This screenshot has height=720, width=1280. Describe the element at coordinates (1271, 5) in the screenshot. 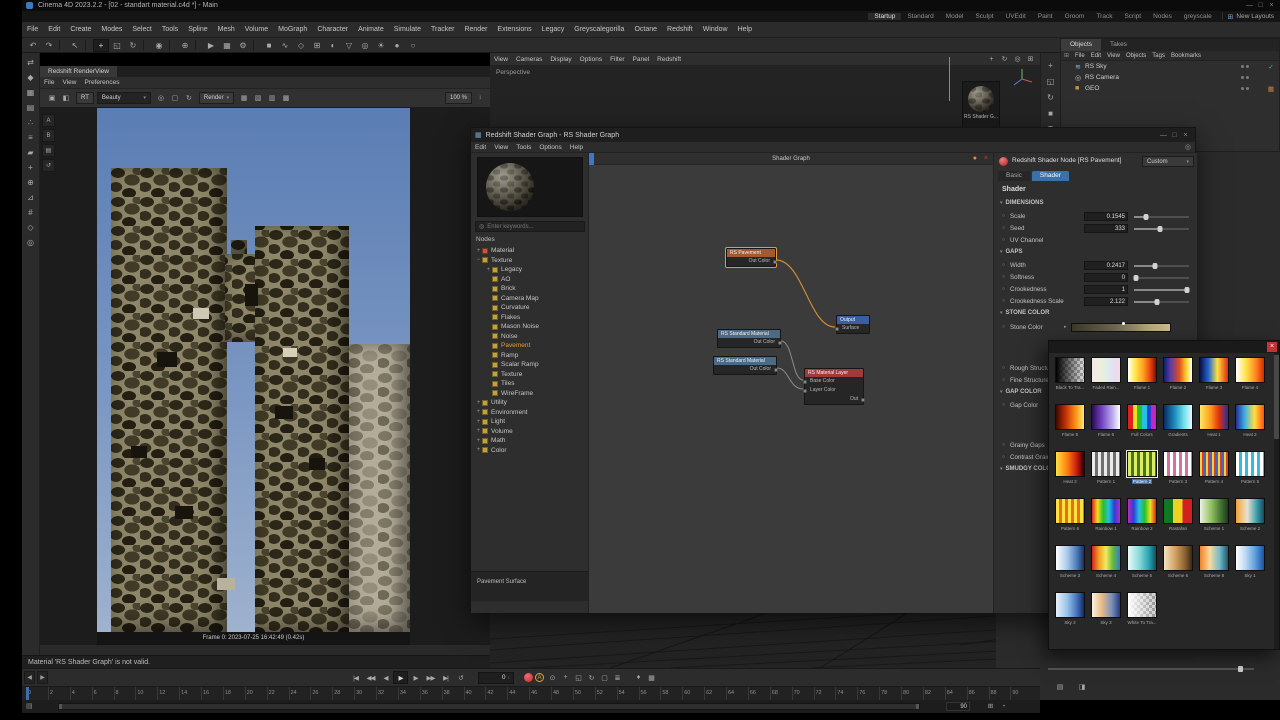

I see `window-control-button: ×` at that location.